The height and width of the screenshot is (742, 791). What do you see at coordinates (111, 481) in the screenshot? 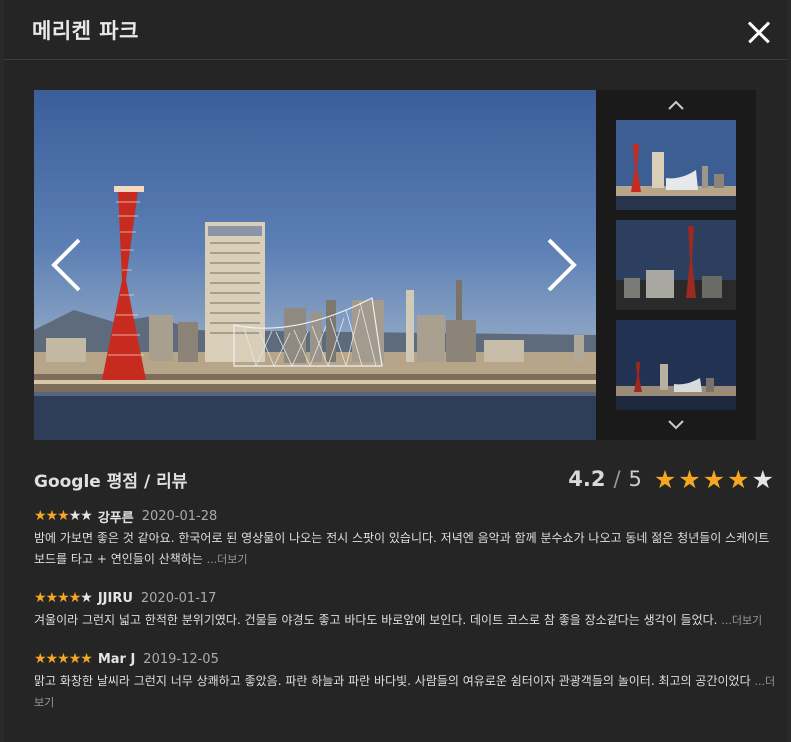
I see `rating-title: Google 평점 / 리뷰` at bounding box center [111, 481].